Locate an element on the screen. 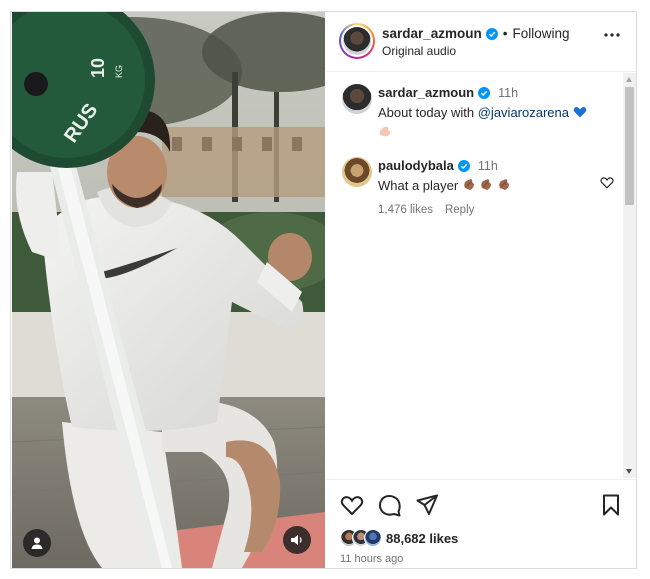  scroll-thumb is located at coordinates (629, 146).